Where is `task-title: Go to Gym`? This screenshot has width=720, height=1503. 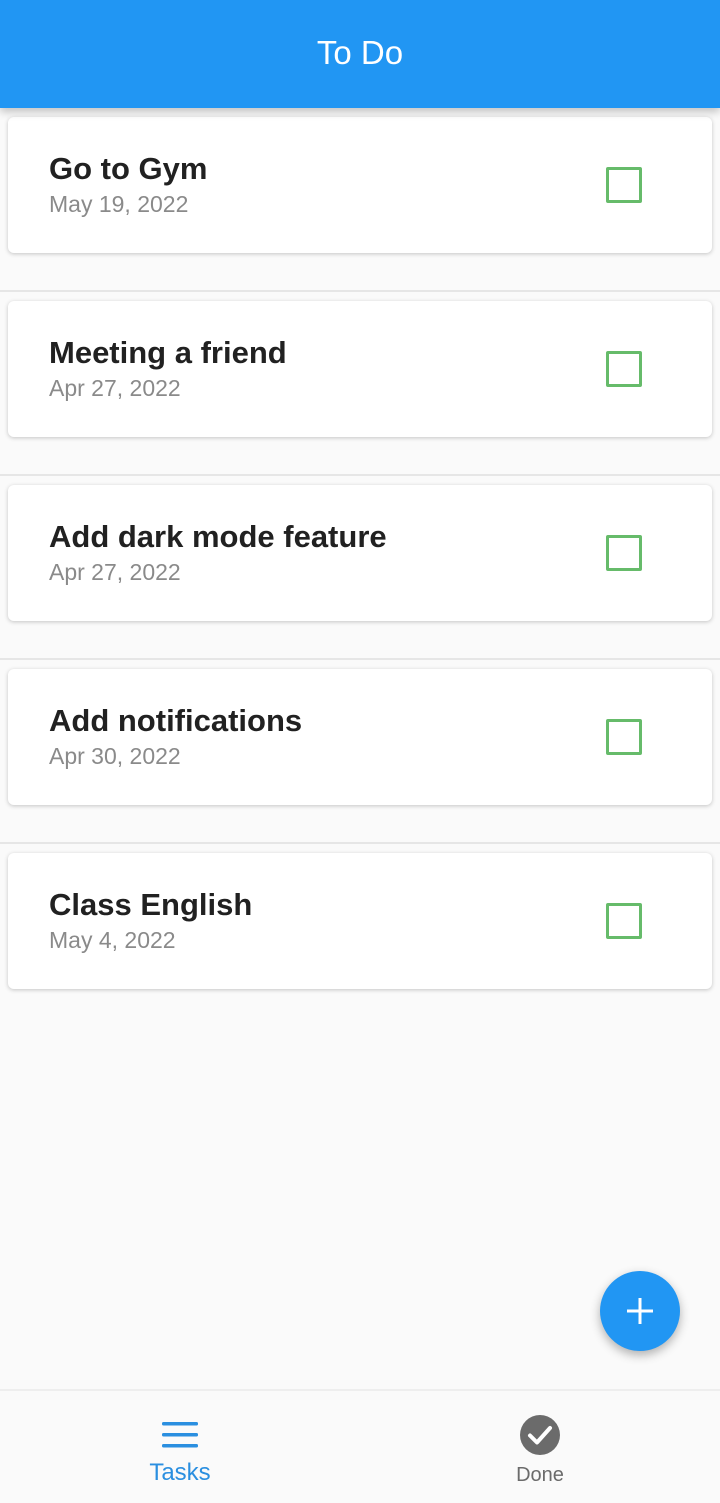 task-title: Go to Gym is located at coordinates (128, 168).